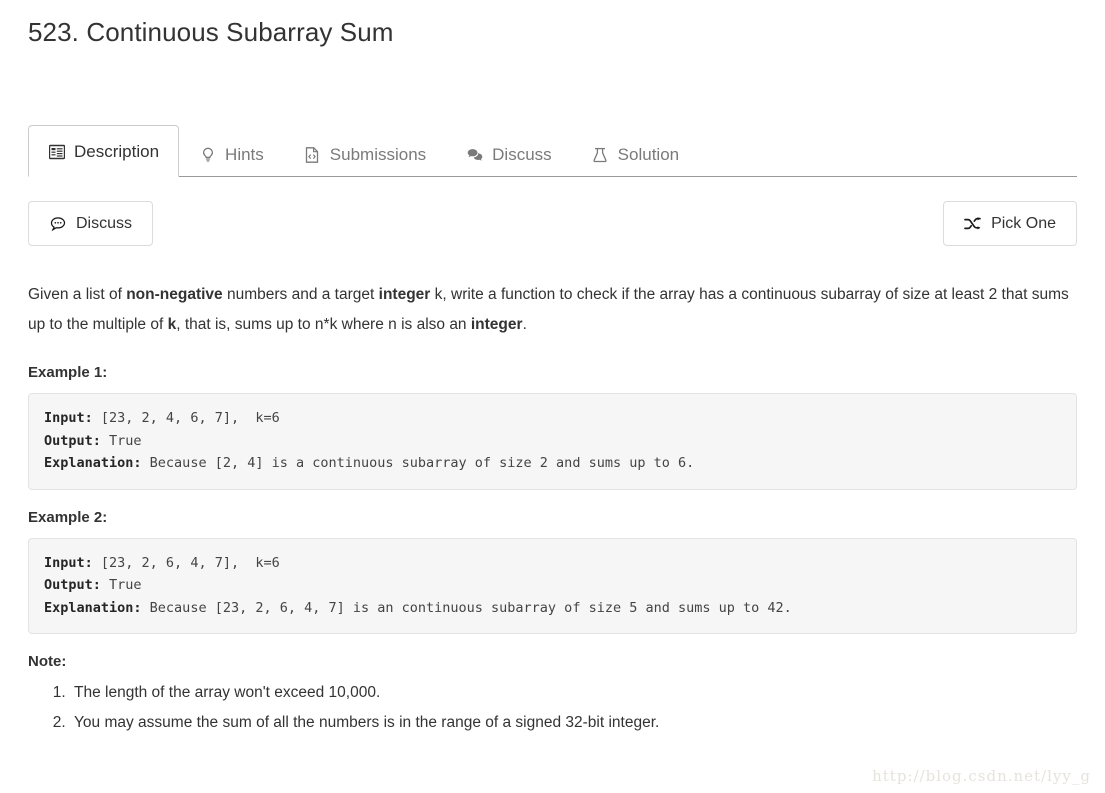 This screenshot has width=1105, height=793. What do you see at coordinates (300, 295) in the screenshot?
I see `desc-seg-2: numbers and a target` at bounding box center [300, 295].